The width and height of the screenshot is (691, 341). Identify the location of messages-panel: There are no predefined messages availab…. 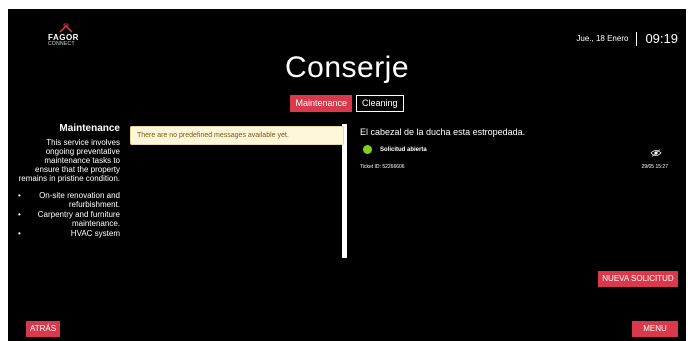
(237, 191).